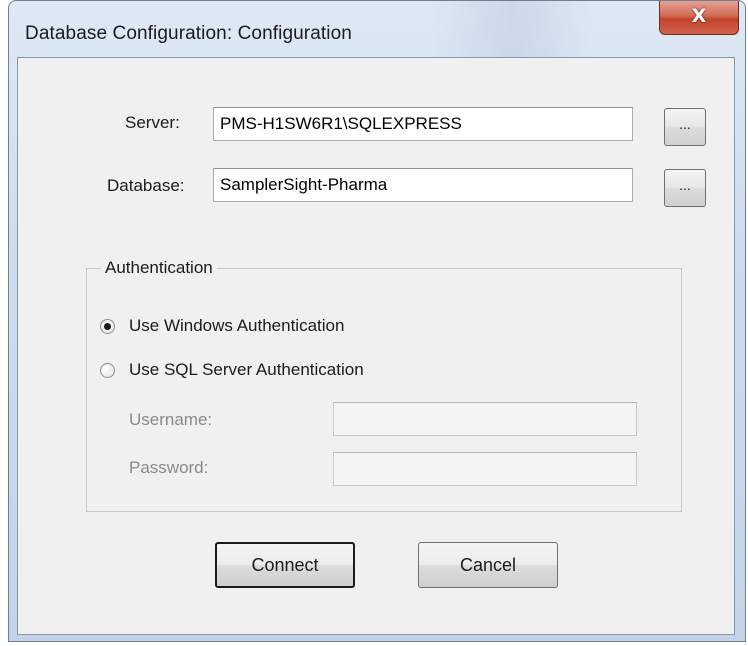 The width and height of the screenshot is (748, 646). I want to click on windows-auth-label: Use Windows Authentication, so click(236, 326).